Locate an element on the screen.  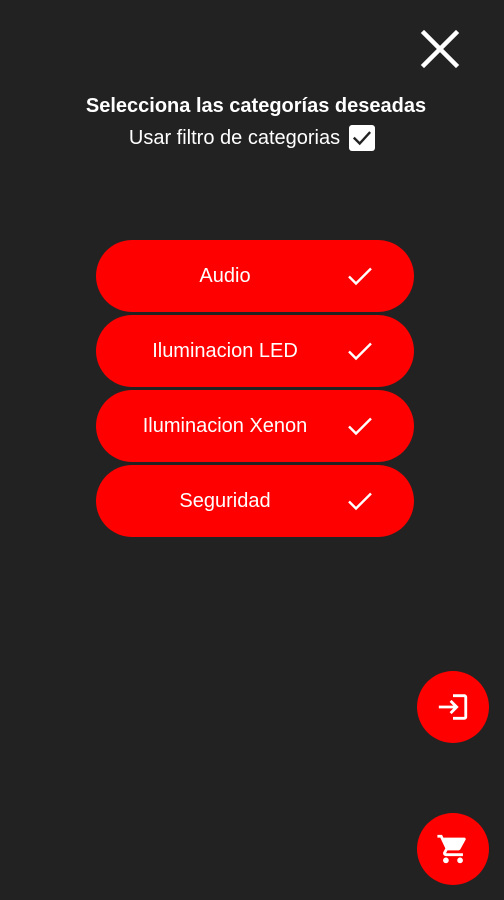
category-item-iluminacion-led: Iluminacion LED is located at coordinates (255, 351).